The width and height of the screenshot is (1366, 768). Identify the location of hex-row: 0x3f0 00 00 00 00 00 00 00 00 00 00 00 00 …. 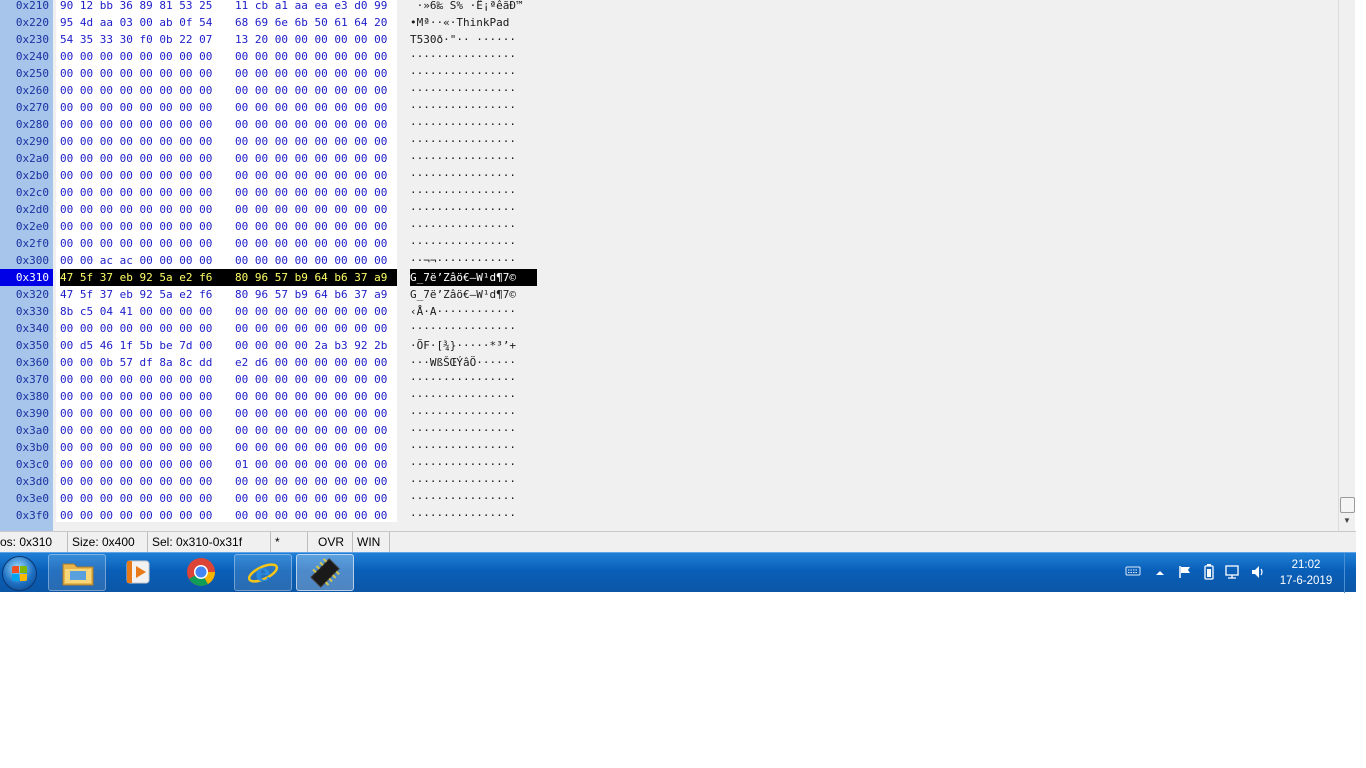
(280, 515).